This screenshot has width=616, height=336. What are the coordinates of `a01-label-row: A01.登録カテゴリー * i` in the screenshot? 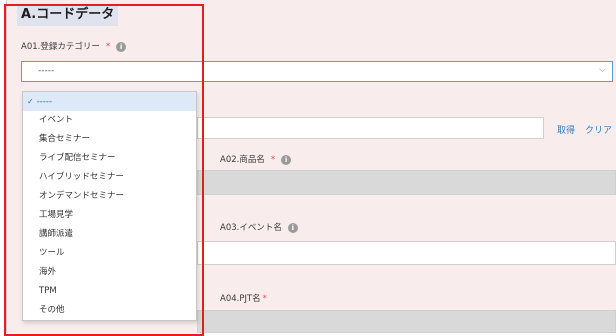 It's located at (74, 46).